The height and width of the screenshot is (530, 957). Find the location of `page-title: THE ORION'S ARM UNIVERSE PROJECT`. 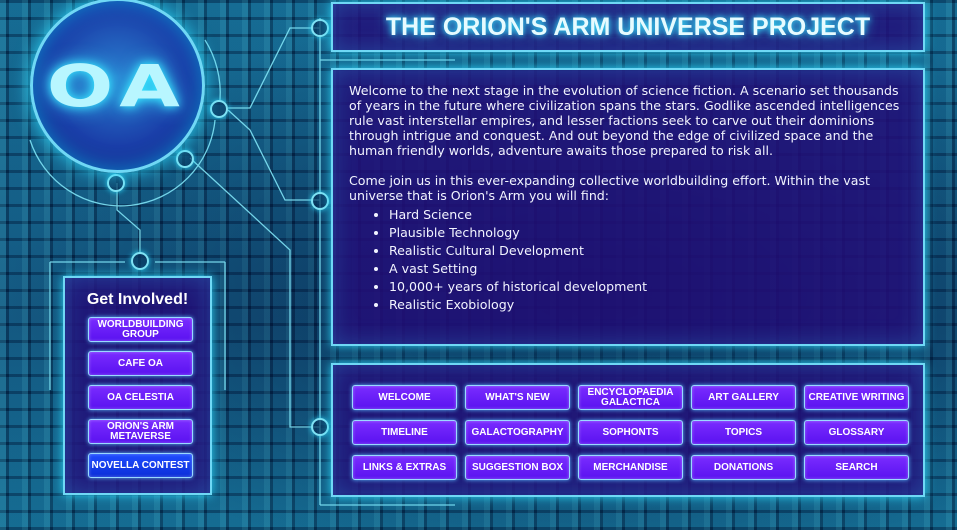

page-title: THE ORION'S ARM UNIVERSE PROJECT is located at coordinates (628, 26).